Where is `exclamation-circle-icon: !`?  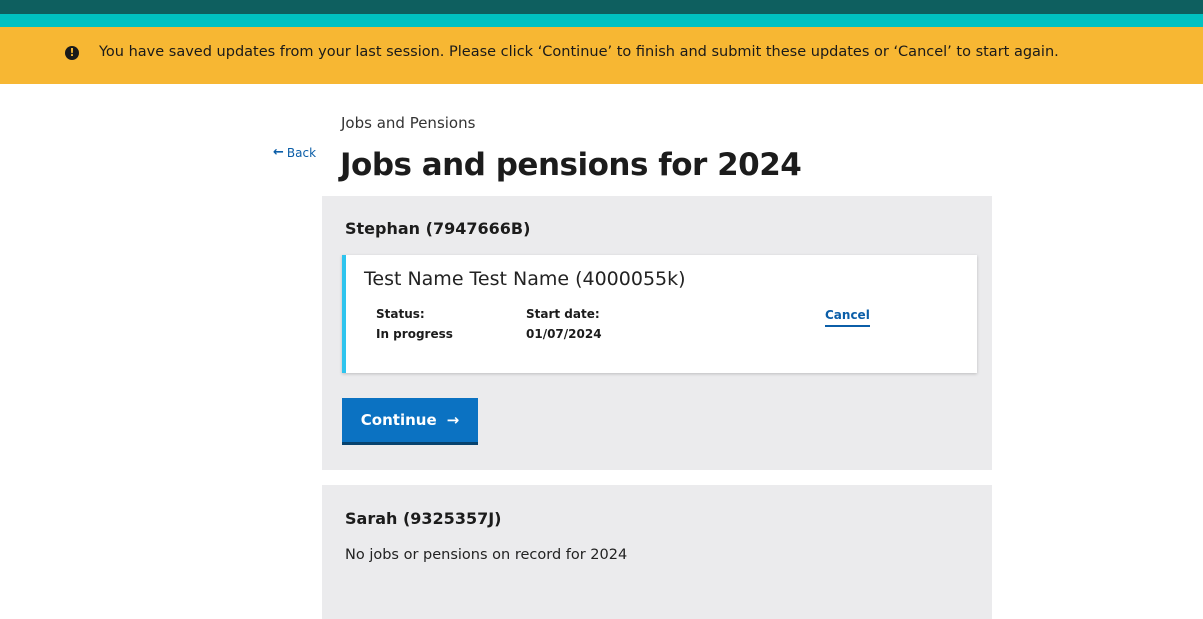 exclamation-circle-icon: ! is located at coordinates (72, 53).